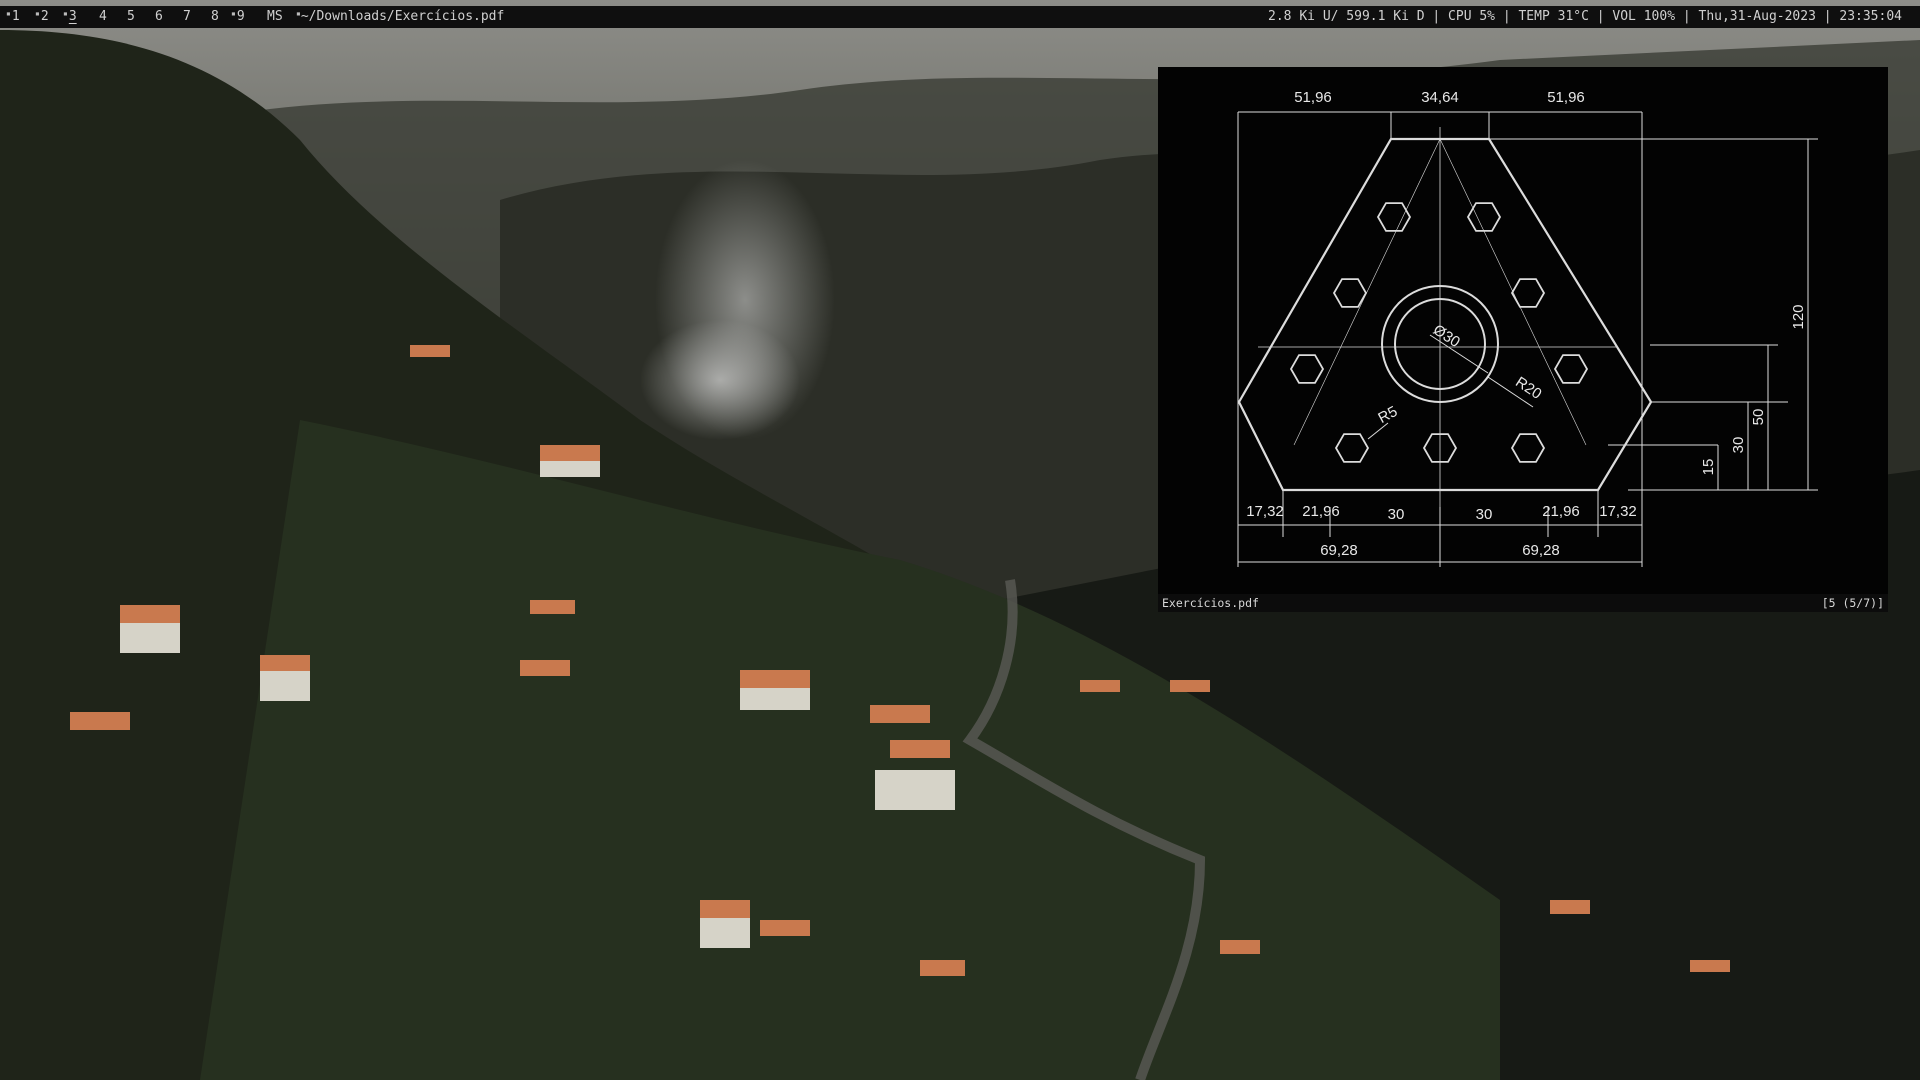  What do you see at coordinates (1618, 511) in the screenshot?
I see `dim-bottom-6: 17,32` at bounding box center [1618, 511].